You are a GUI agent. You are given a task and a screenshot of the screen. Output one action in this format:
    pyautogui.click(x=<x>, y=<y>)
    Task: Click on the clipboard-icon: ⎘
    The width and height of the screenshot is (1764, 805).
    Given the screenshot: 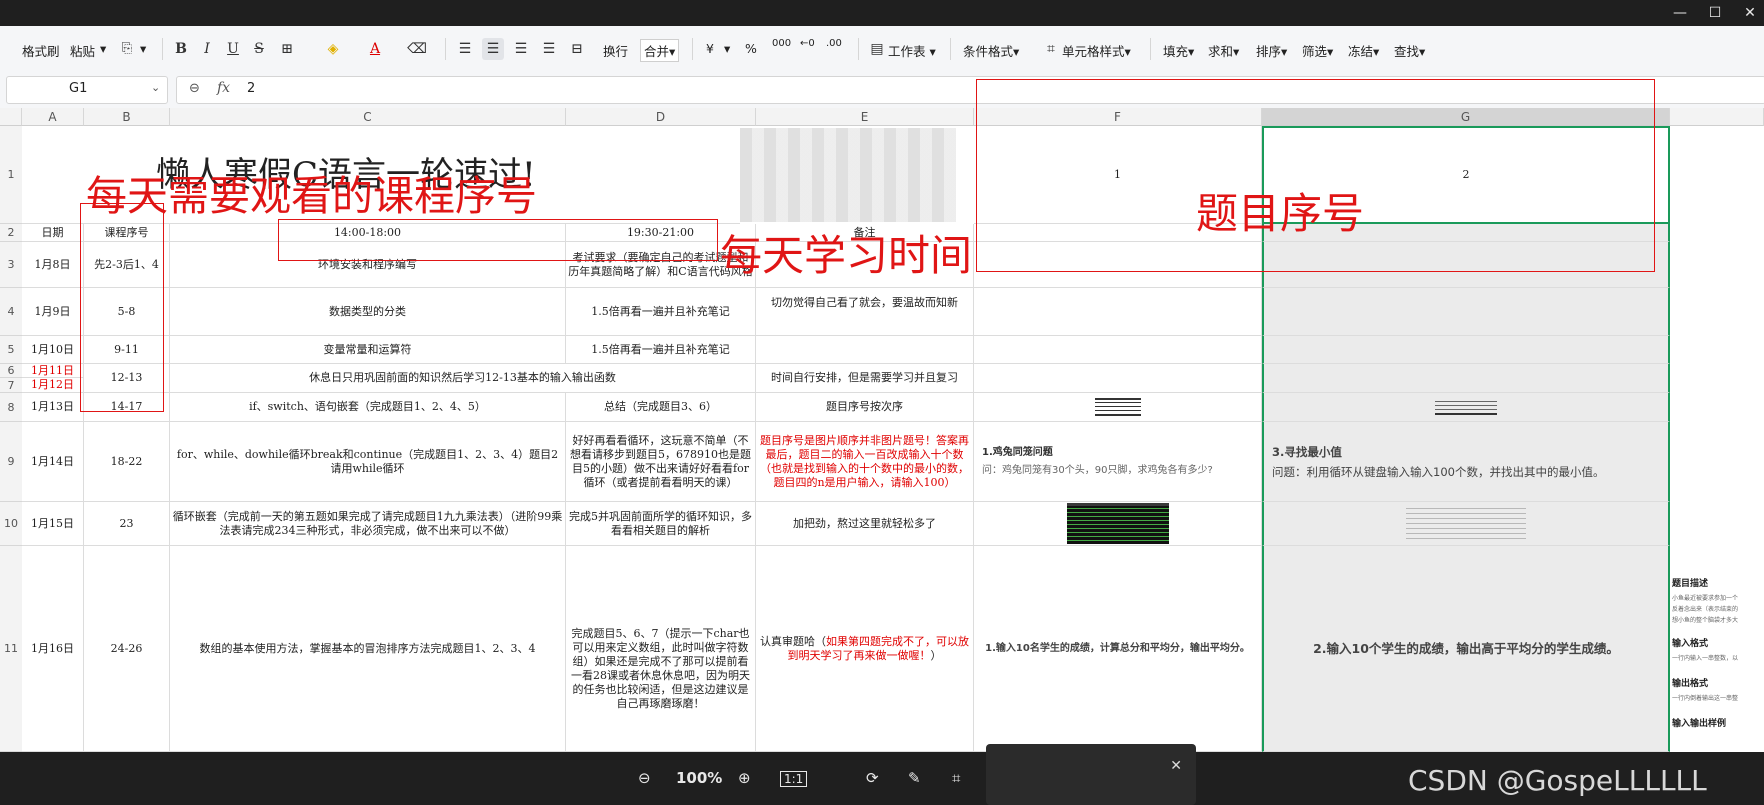 What is the action you would take?
    pyautogui.click(x=127, y=49)
    